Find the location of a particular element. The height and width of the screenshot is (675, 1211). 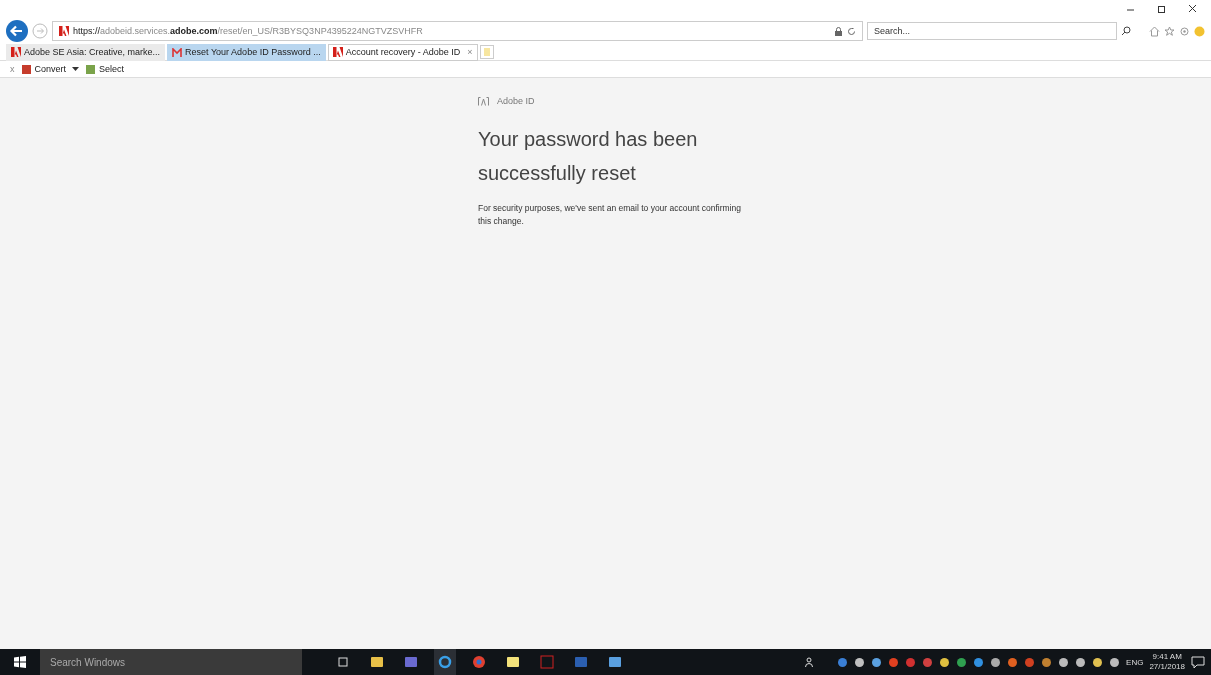

close-icon is located at coordinates (1192, 8).